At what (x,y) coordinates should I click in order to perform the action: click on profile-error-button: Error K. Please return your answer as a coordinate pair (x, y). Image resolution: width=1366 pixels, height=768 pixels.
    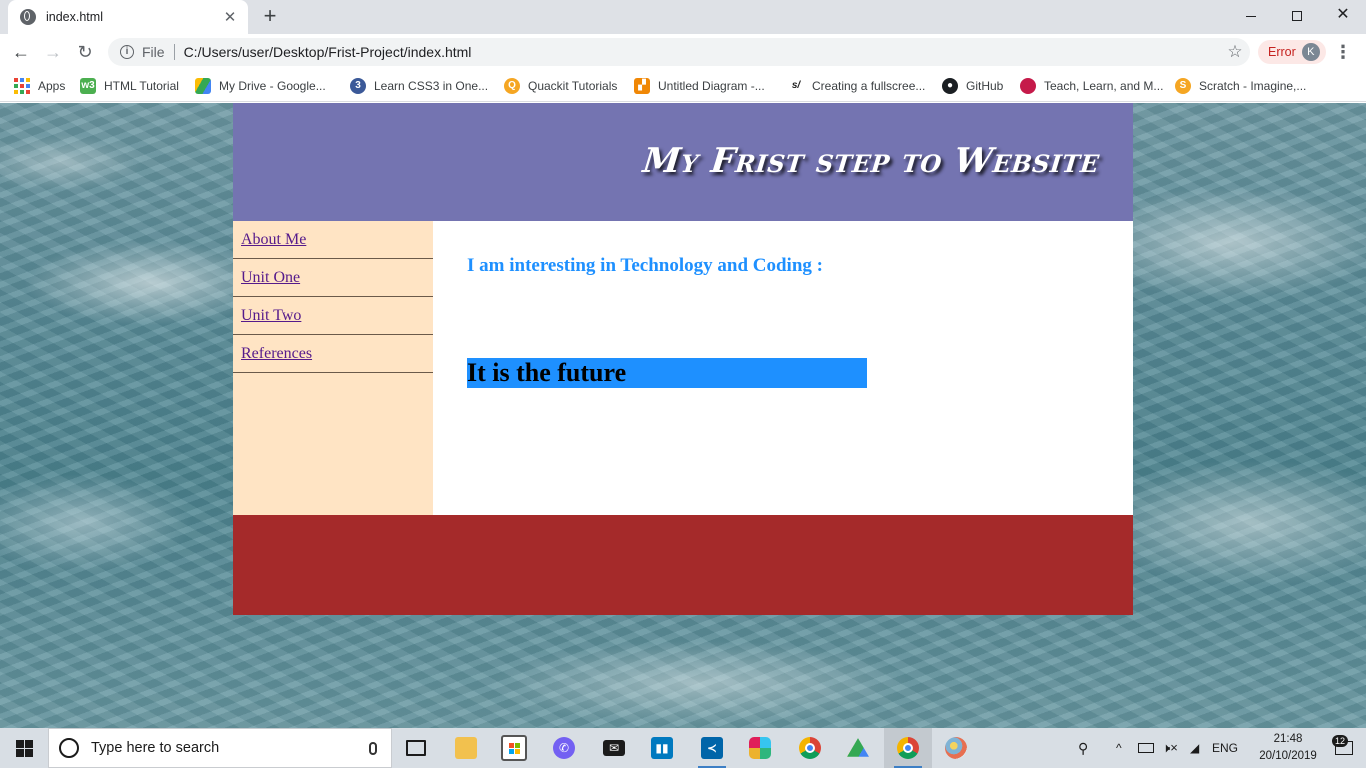
    Looking at the image, I should click on (1292, 52).